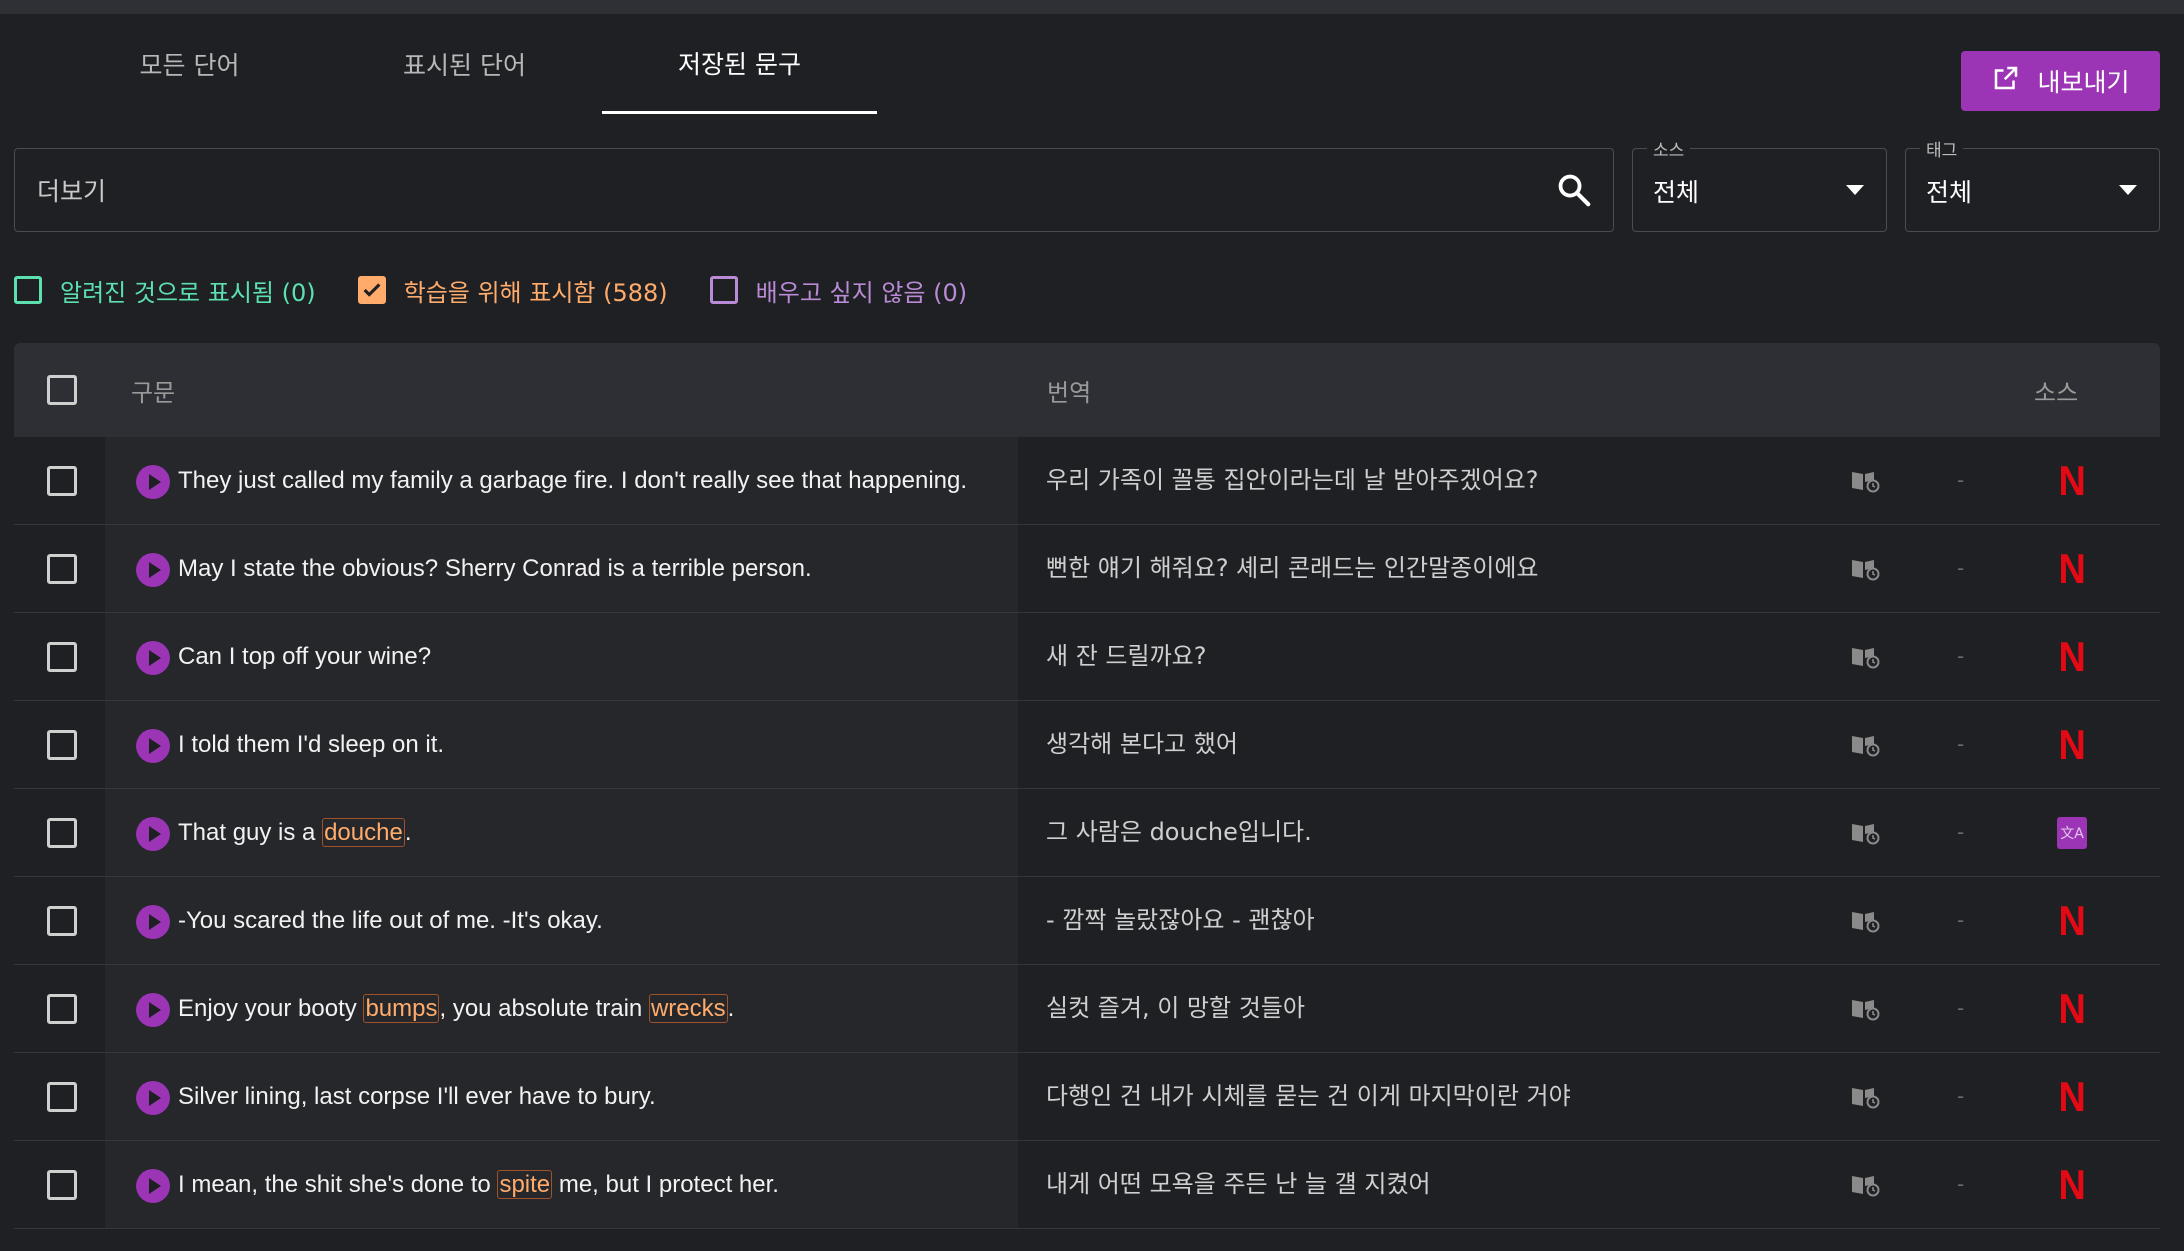 This screenshot has height=1251, width=2184. Describe the element at coordinates (401, 1008) in the screenshot. I see `highlighted-word: bumps` at that location.